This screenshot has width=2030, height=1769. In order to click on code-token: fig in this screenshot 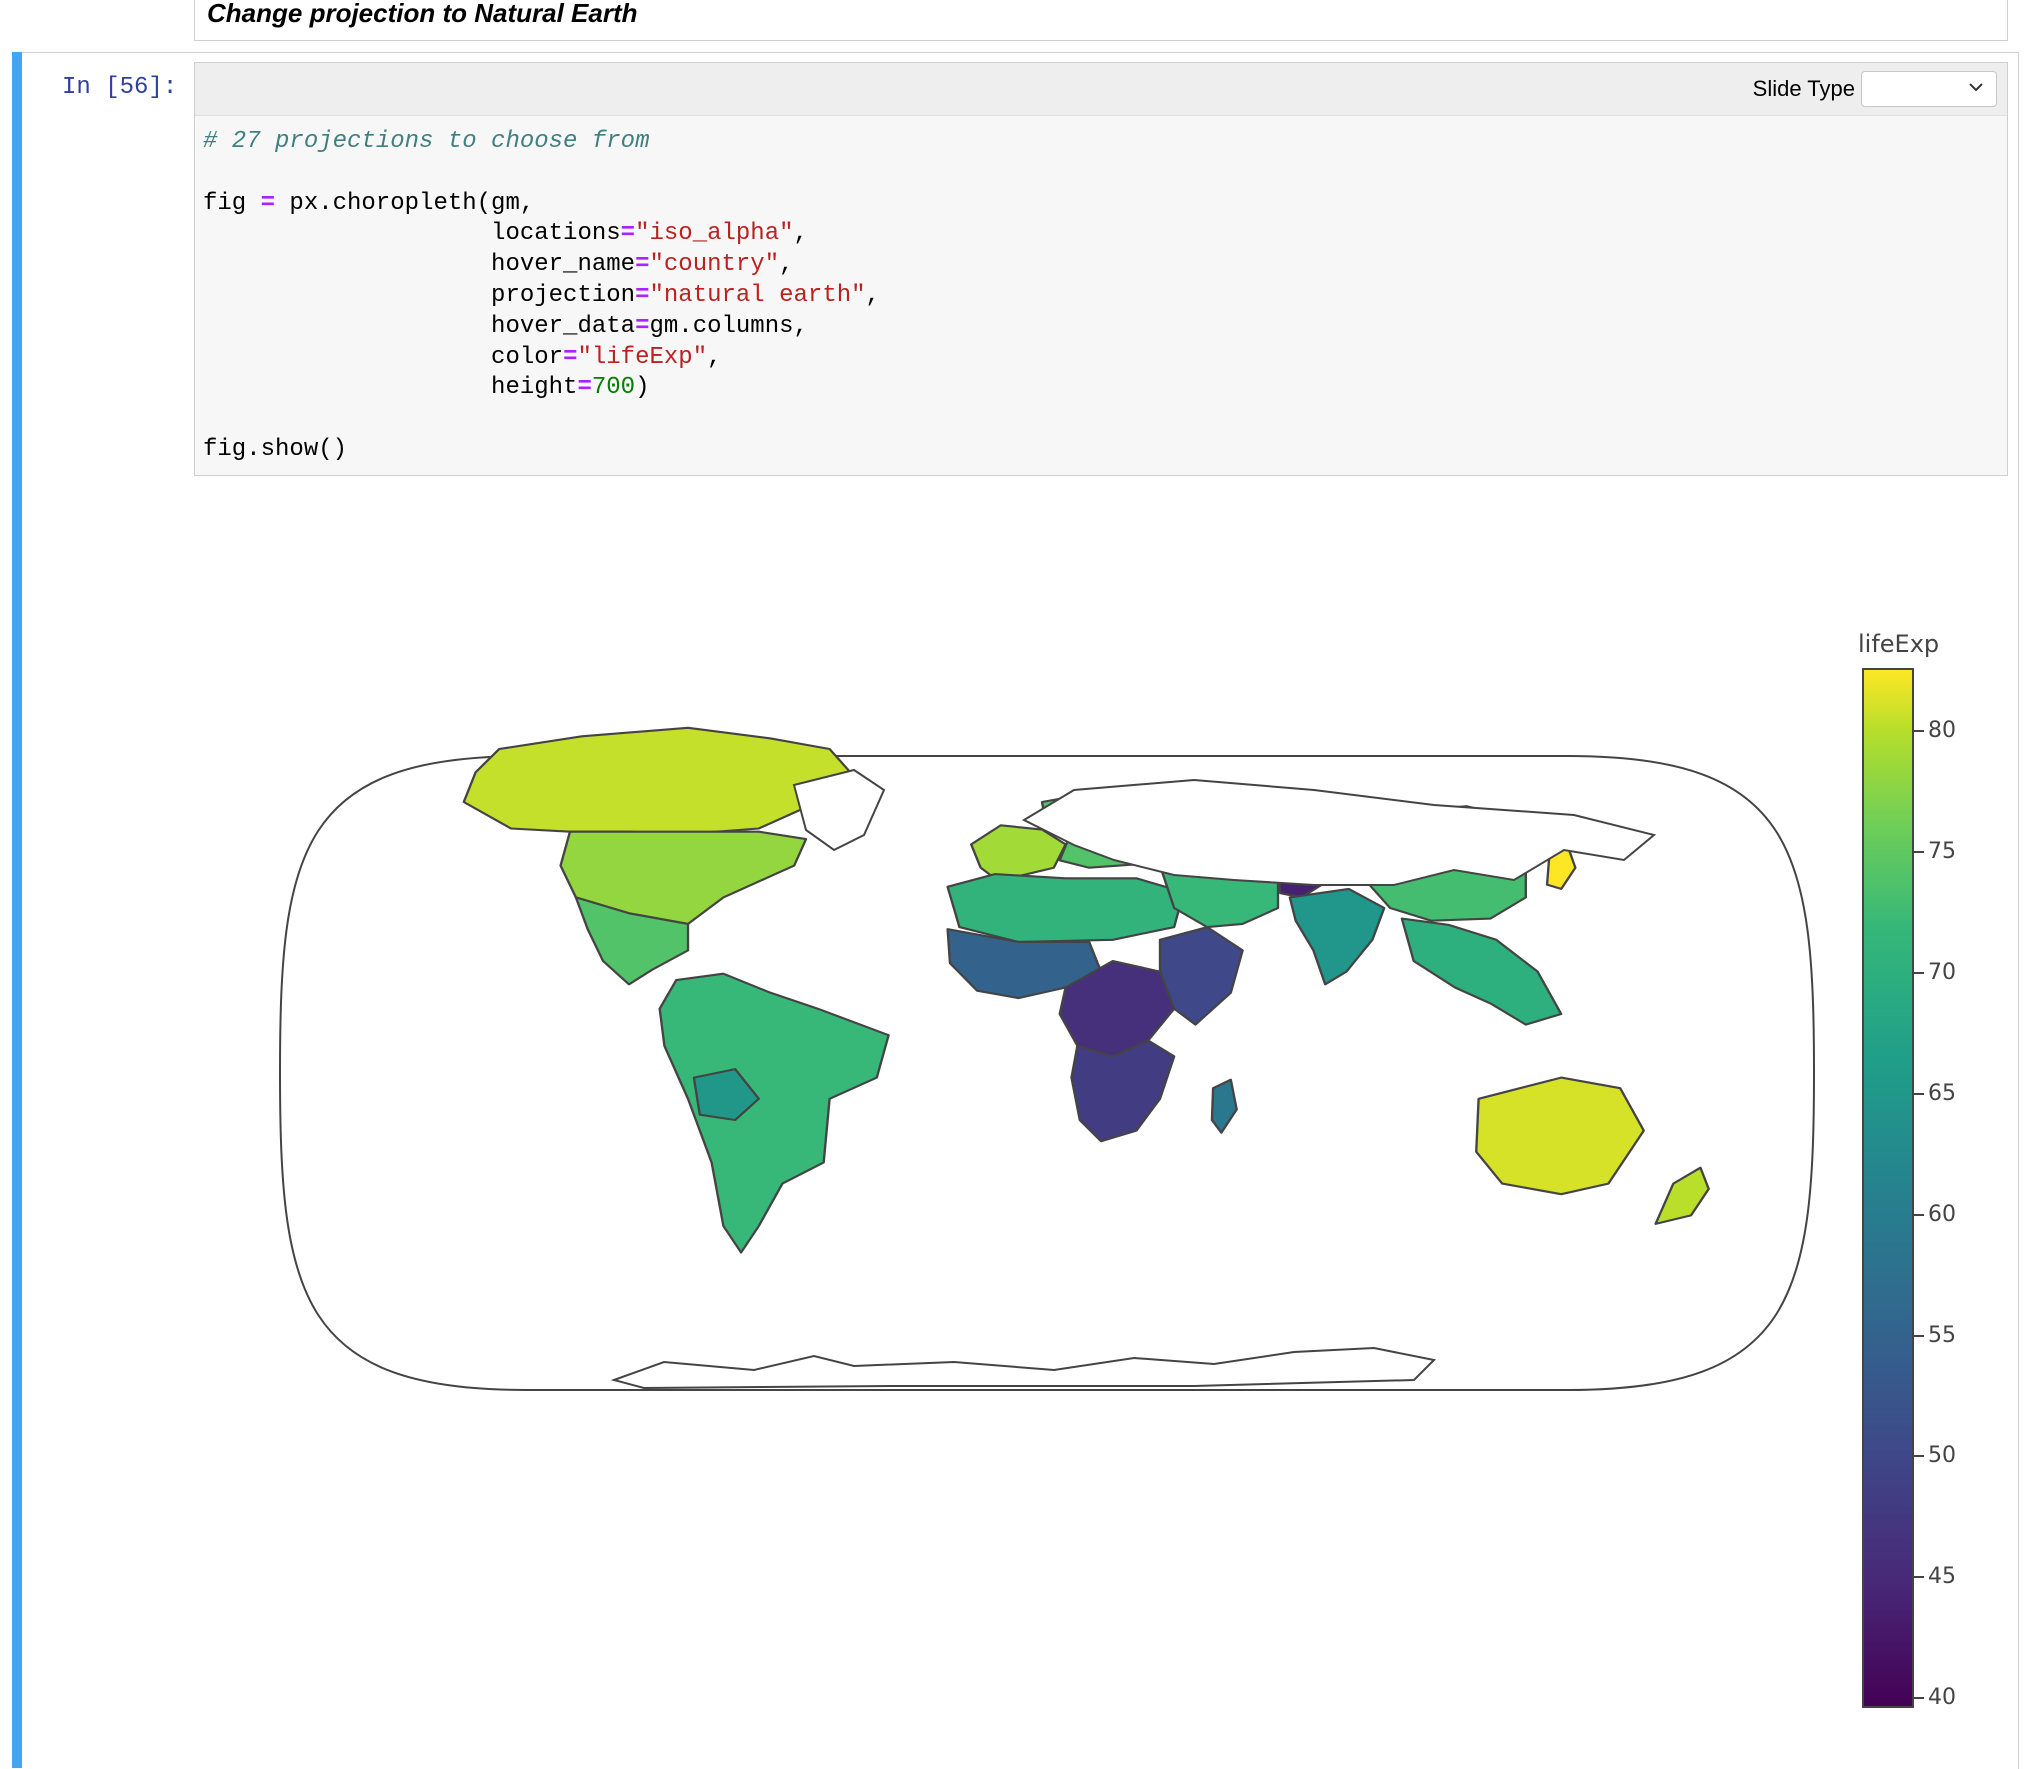, I will do `click(232, 203)`.